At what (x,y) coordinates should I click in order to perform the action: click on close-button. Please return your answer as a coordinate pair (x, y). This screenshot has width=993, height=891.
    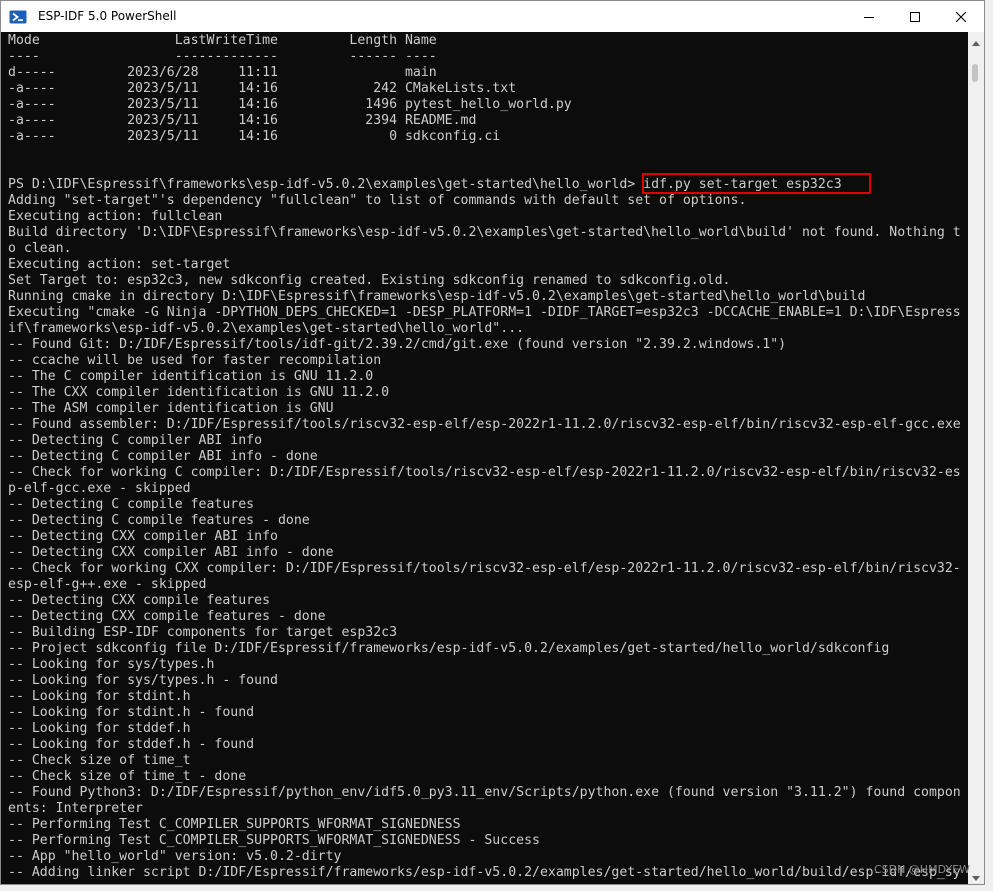
    Looking at the image, I should click on (961, 16).